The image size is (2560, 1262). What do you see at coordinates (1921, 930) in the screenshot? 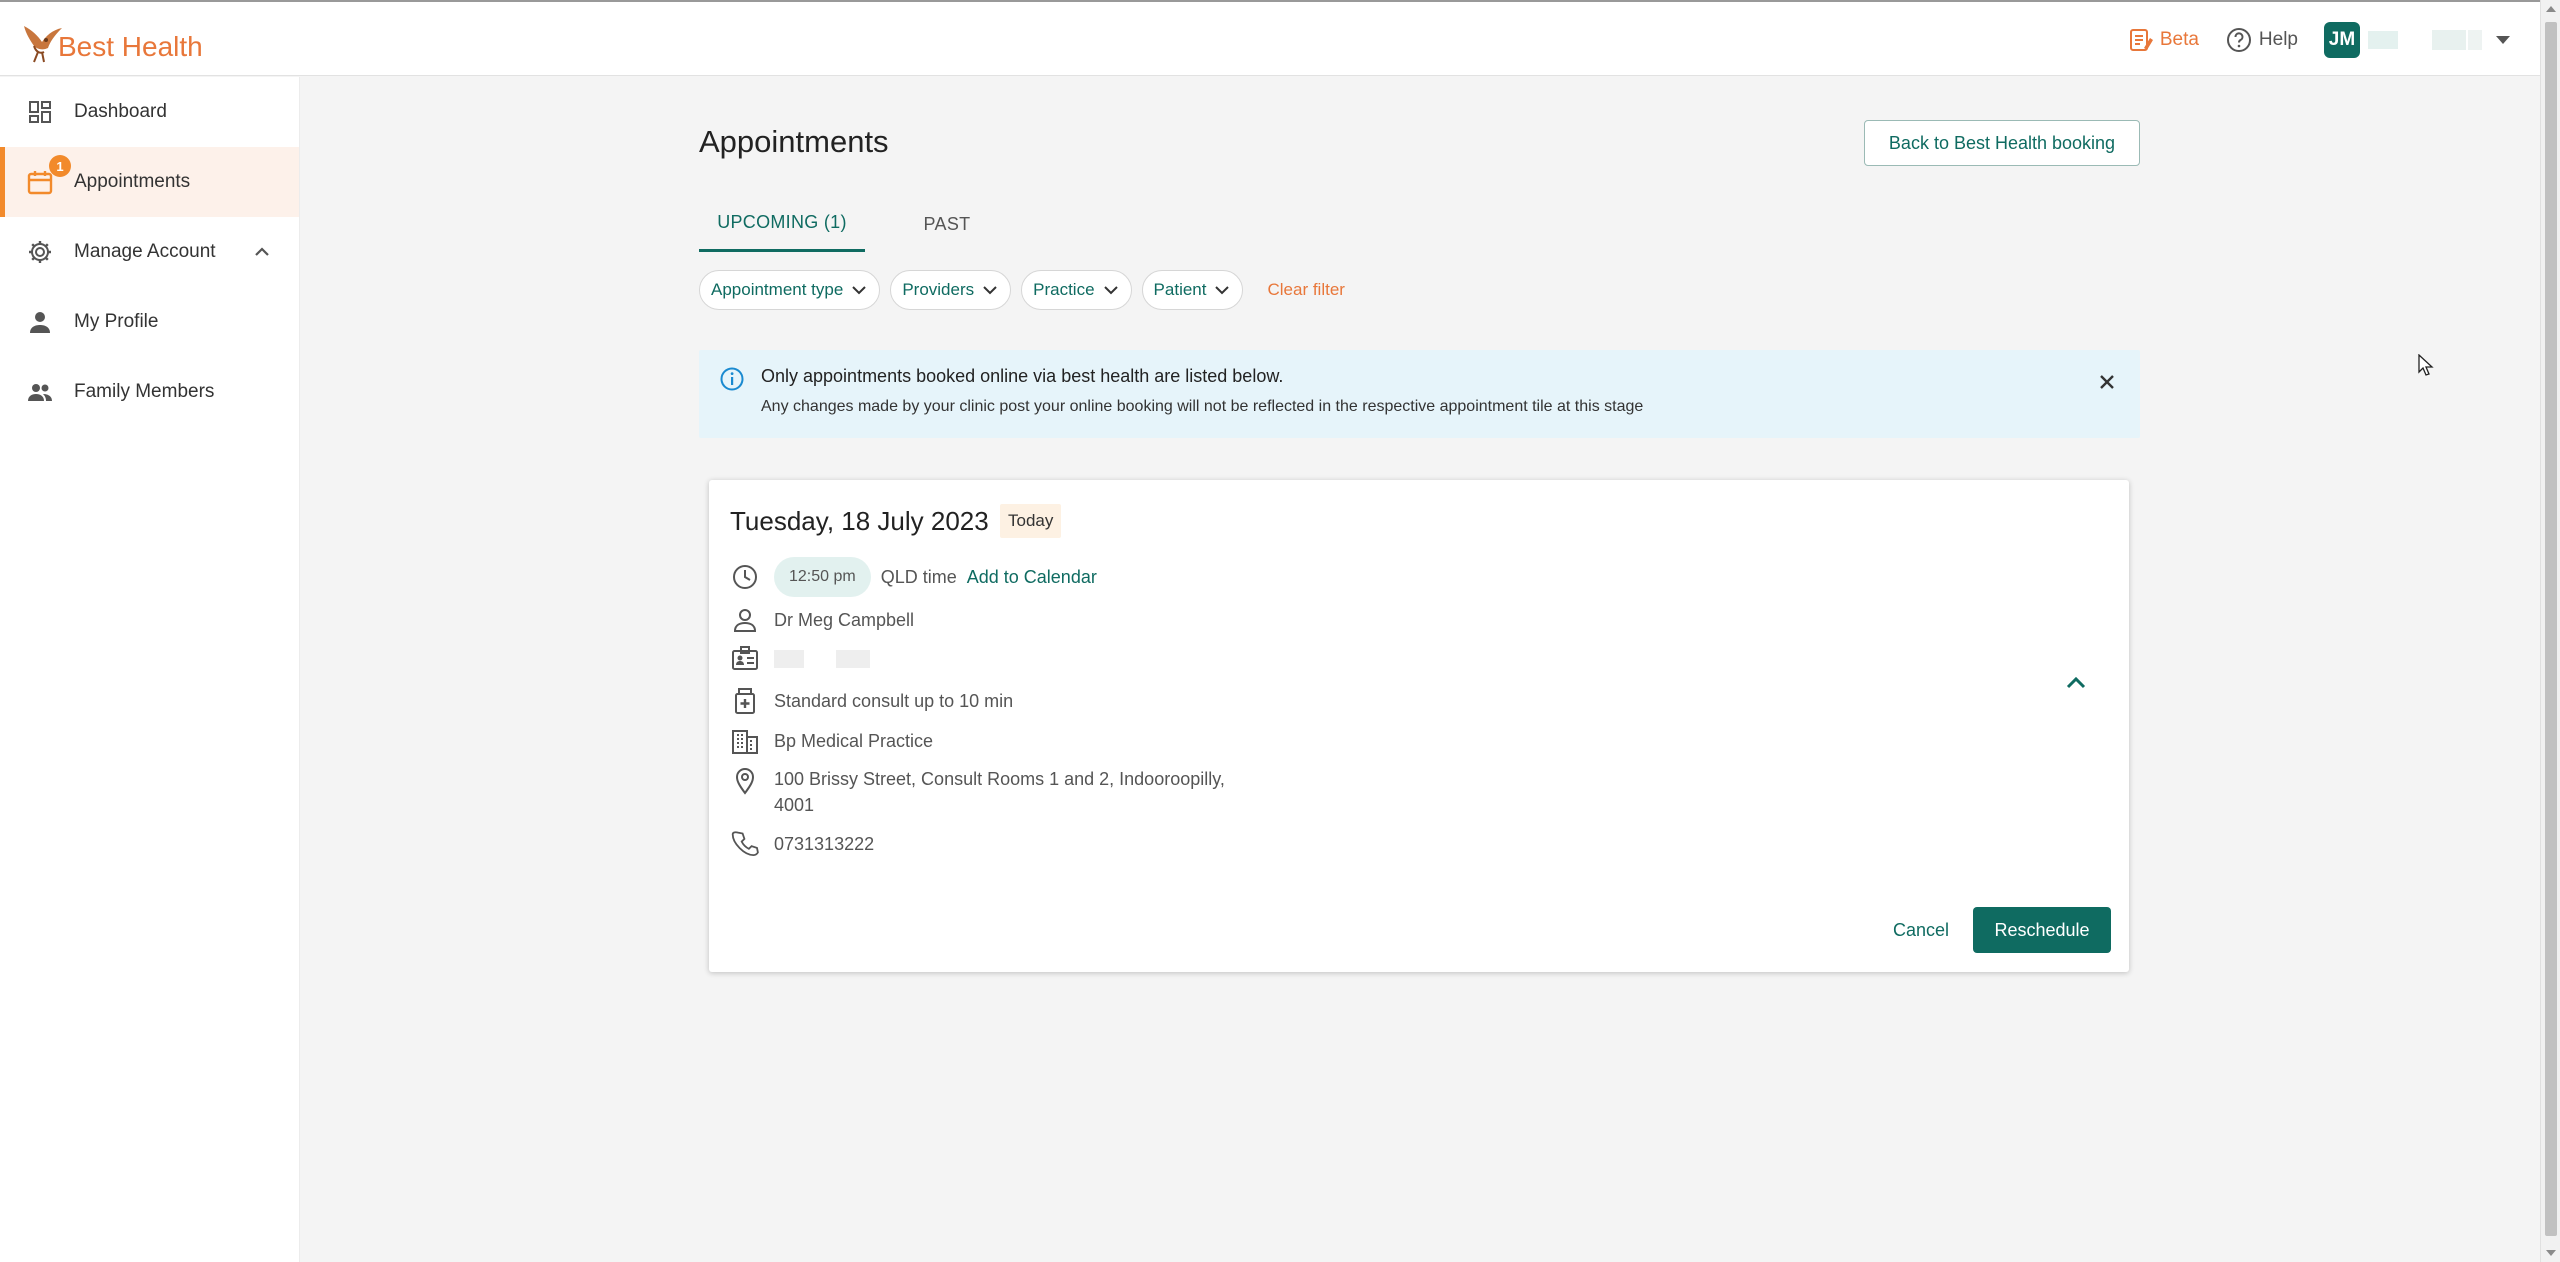
I see `cancel-appointment-button: Cancel` at bounding box center [1921, 930].